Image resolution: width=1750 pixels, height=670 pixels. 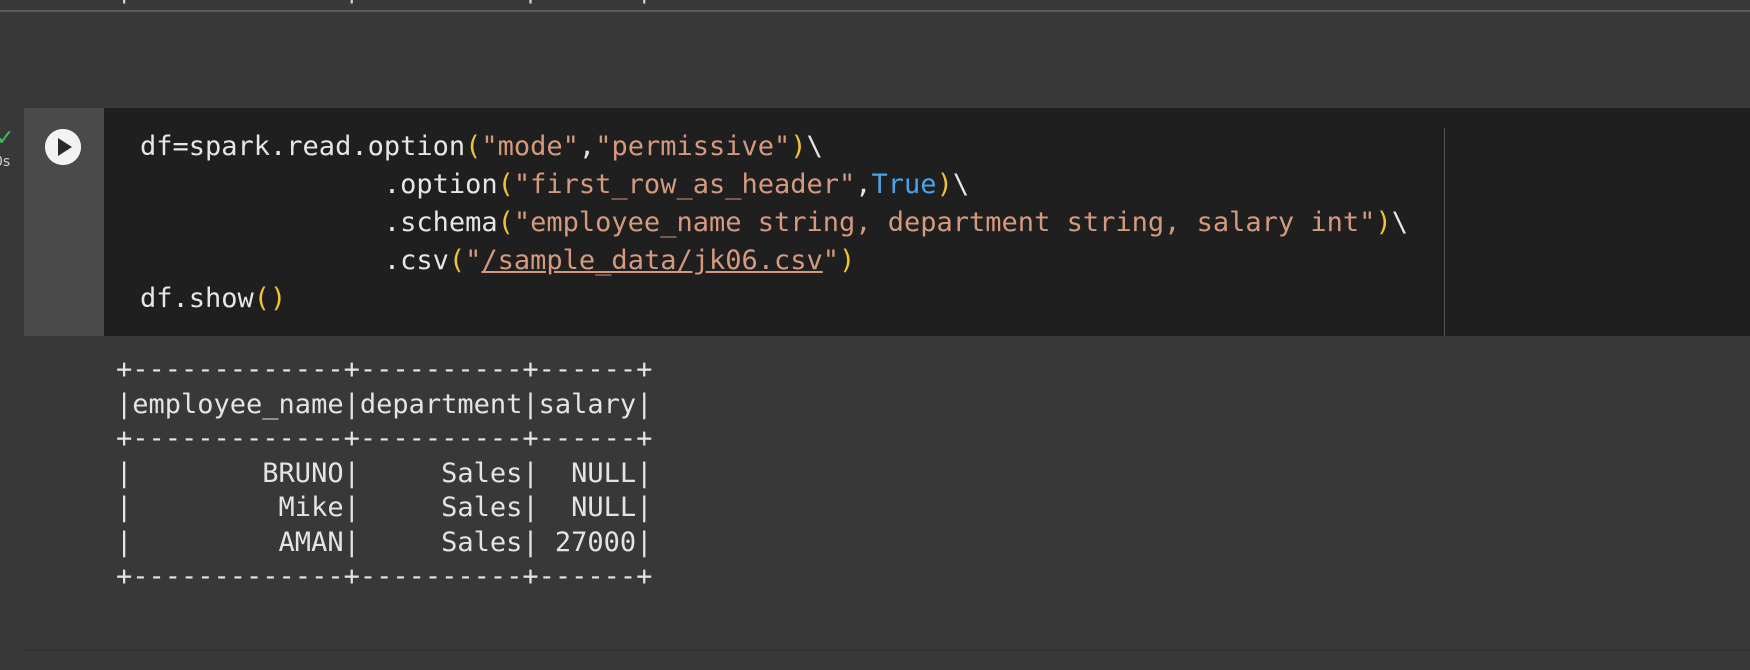 I want to click on code-line-2: .option("first_row_as_header",True)\, so click(x=554, y=184).